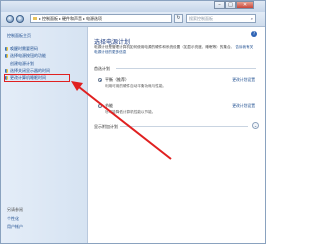  Describe the element at coordinates (24, 49) in the screenshot. I see `sidebar-item-password: 唤醒时需要密码` at that location.